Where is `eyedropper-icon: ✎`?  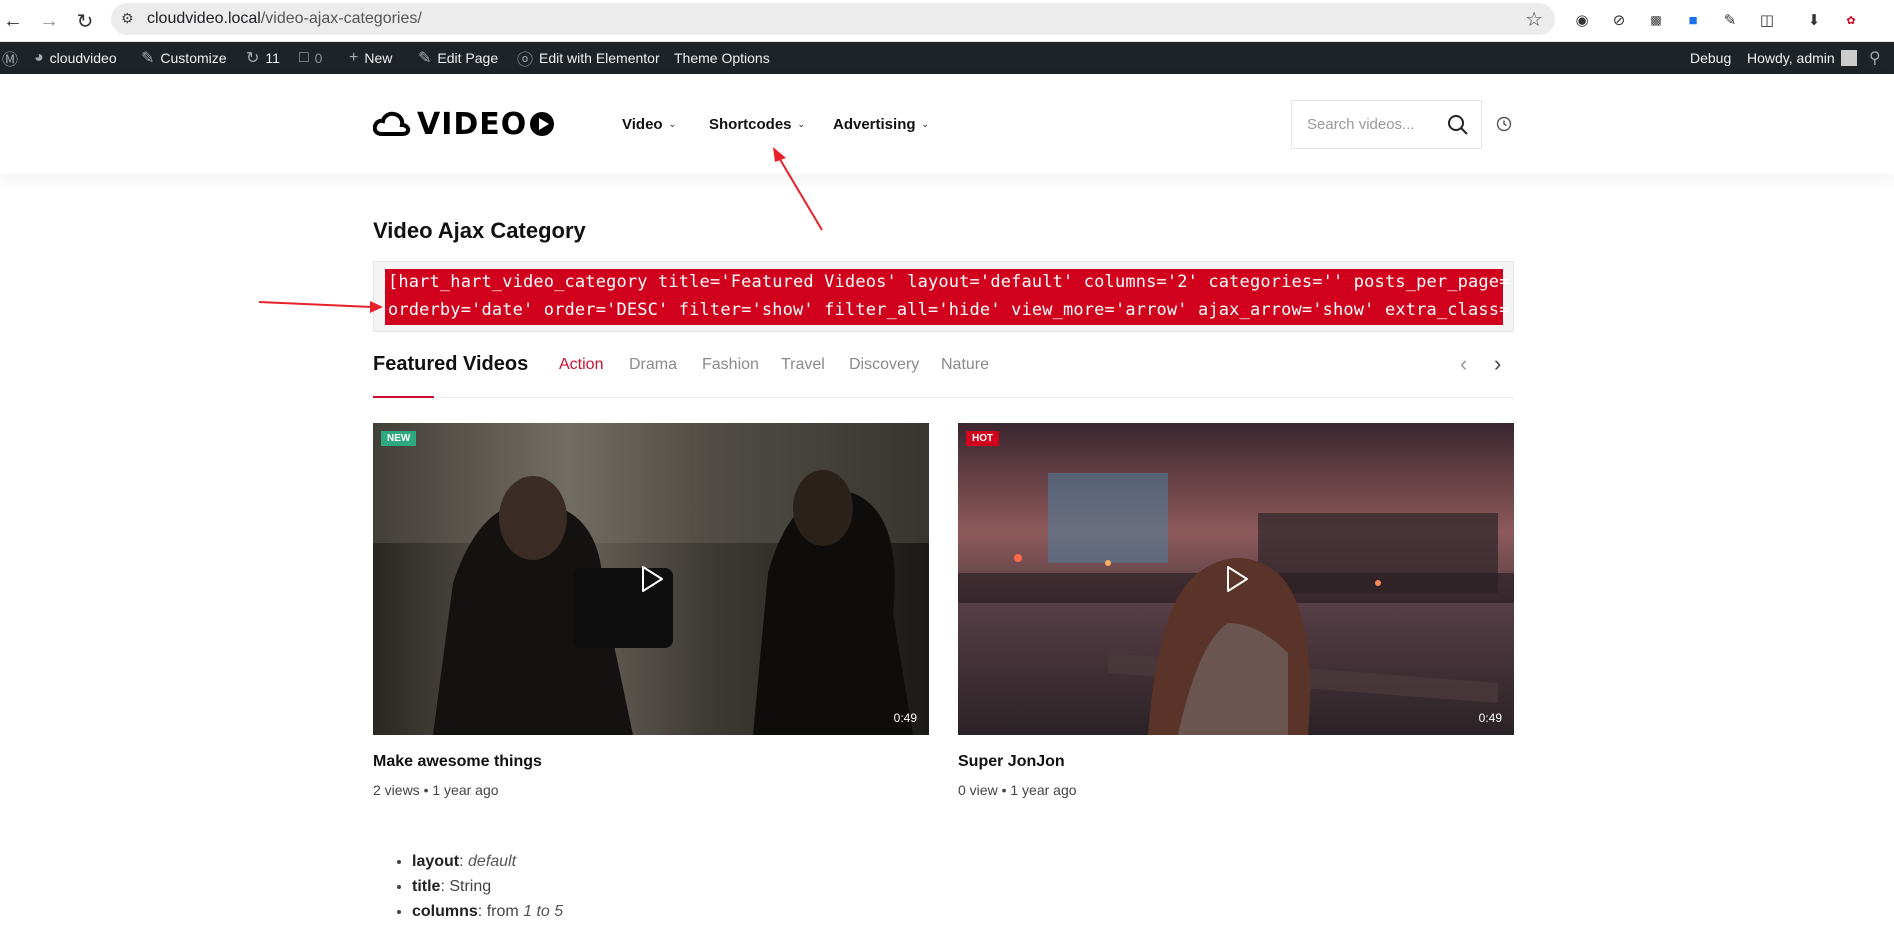 eyedropper-icon: ✎ is located at coordinates (1730, 20).